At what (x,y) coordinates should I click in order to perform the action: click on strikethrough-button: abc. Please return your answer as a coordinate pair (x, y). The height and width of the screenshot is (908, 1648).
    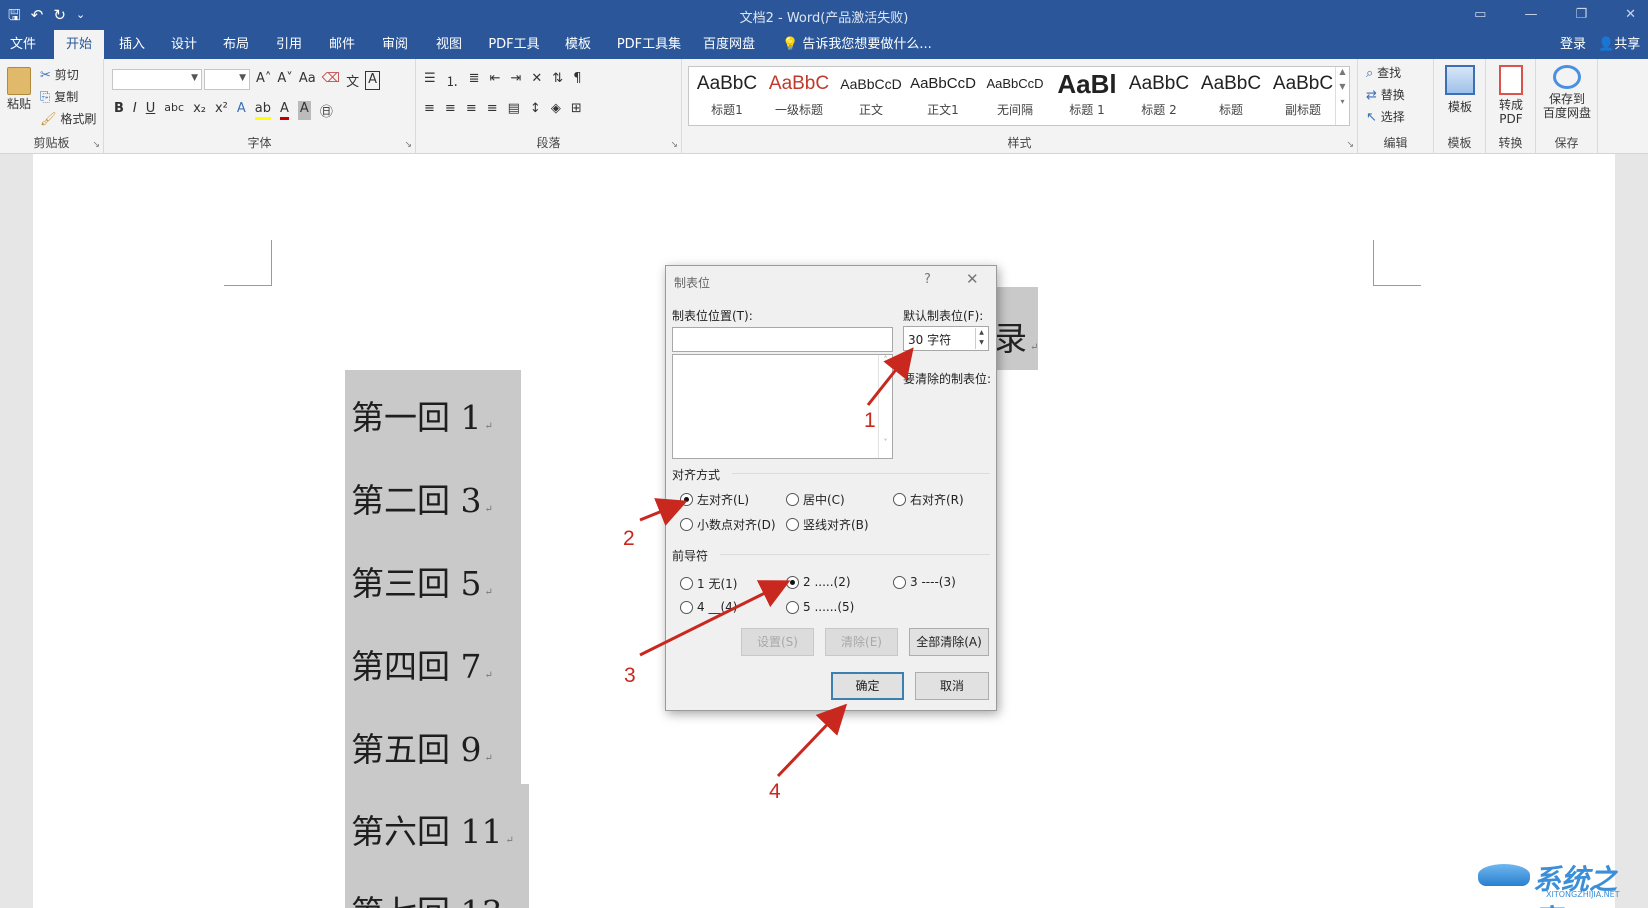
    Looking at the image, I should click on (174, 110).